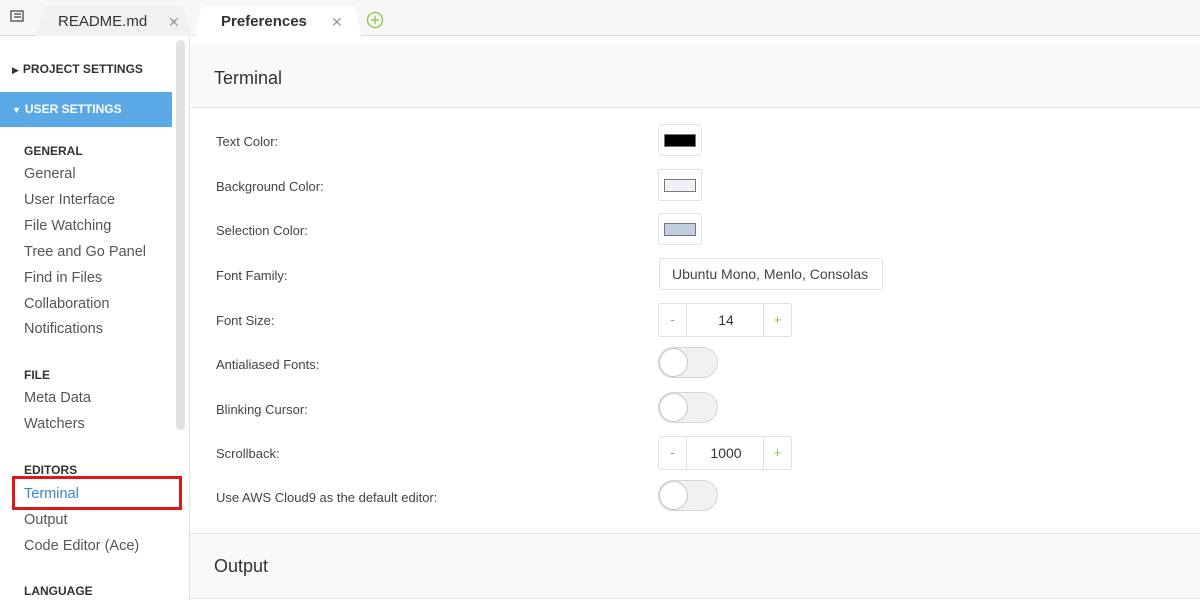 The height and width of the screenshot is (600, 1200). What do you see at coordinates (63, 278) in the screenshot?
I see `sidebar-item-find-in-files: Find in Files` at bounding box center [63, 278].